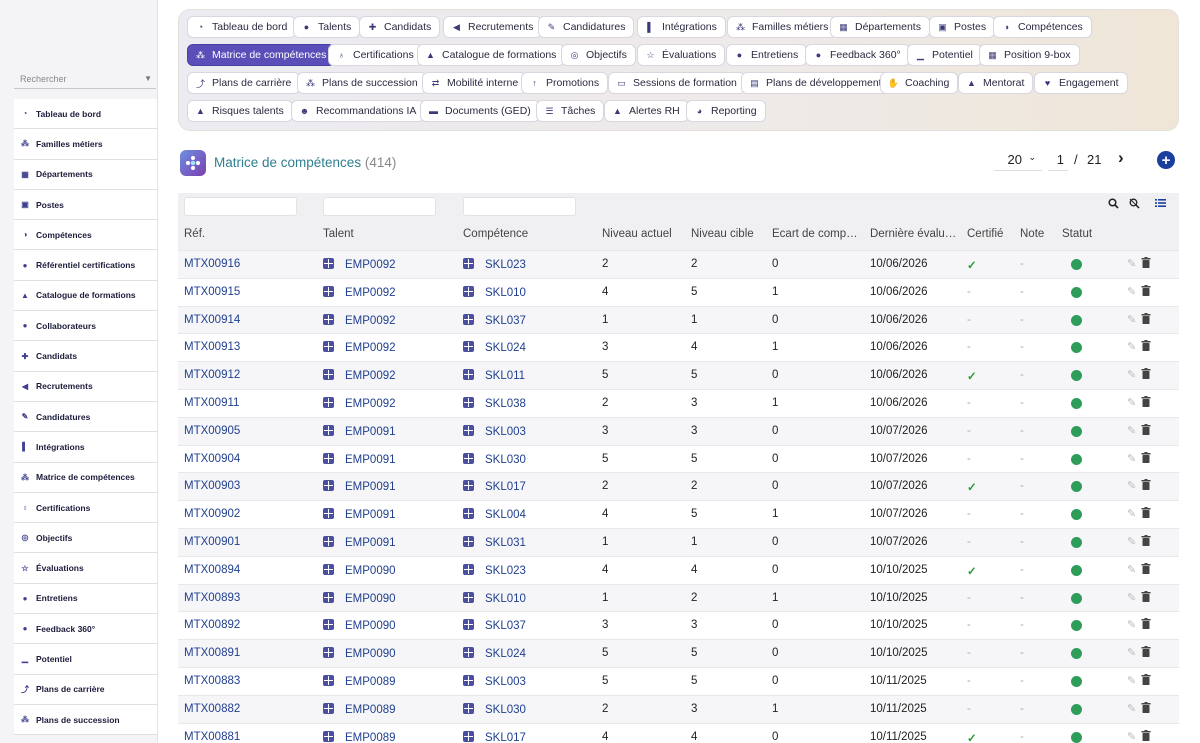 This screenshot has height=743, width=1200. Describe the element at coordinates (491, 55) in the screenshot. I see `nav-chip: ▲ Catalogue de formations` at that location.